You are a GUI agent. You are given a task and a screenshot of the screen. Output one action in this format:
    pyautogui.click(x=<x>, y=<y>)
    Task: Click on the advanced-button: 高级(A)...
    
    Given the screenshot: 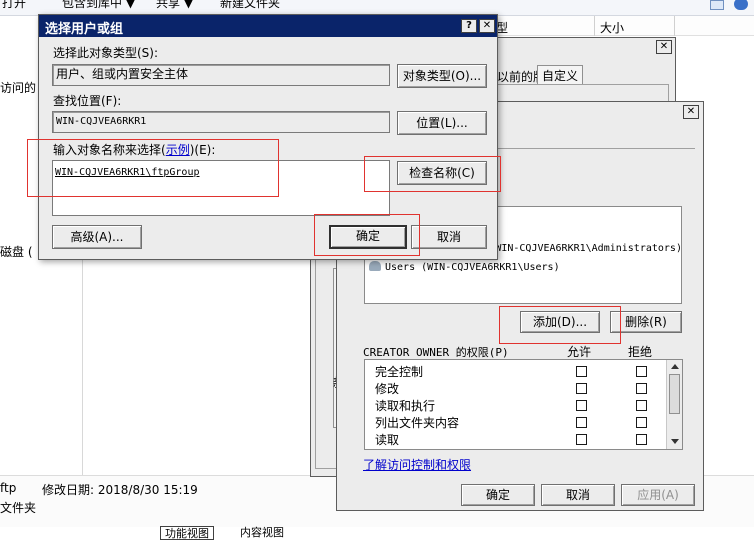 What is the action you would take?
    pyautogui.click(x=97, y=237)
    